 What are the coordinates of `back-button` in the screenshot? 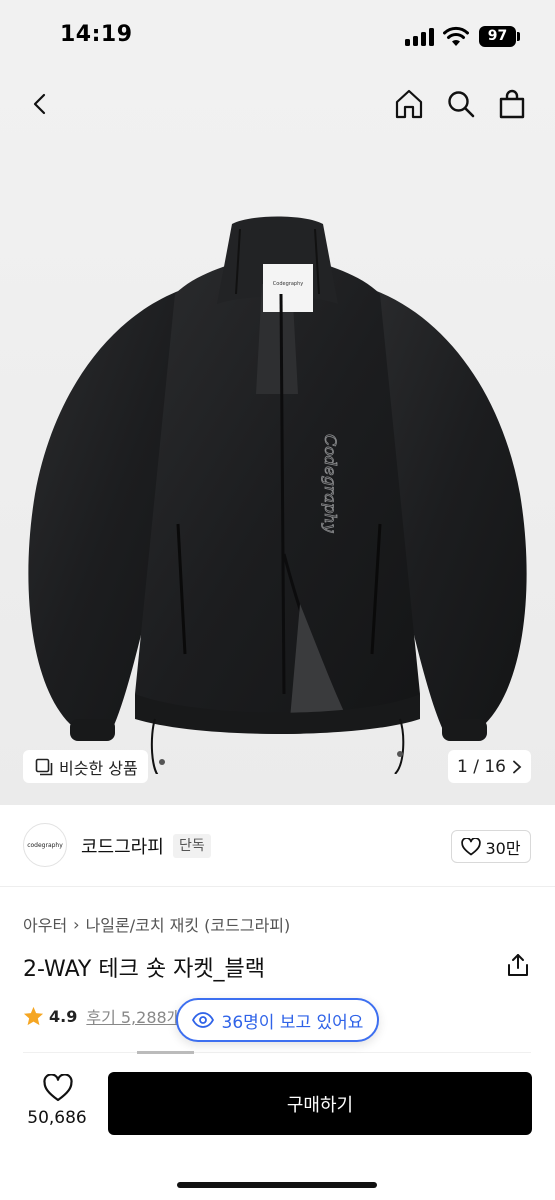 It's located at (40, 104).